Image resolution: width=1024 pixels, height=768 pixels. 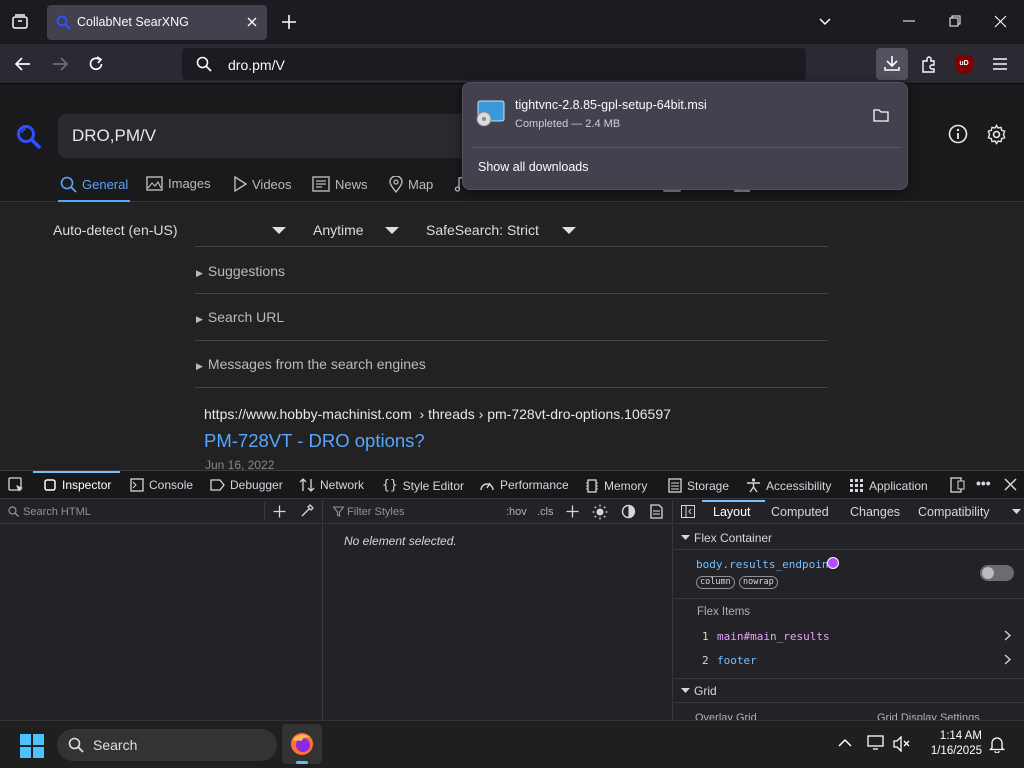 I want to click on taskbar-search: Search, so click(x=167, y=745).